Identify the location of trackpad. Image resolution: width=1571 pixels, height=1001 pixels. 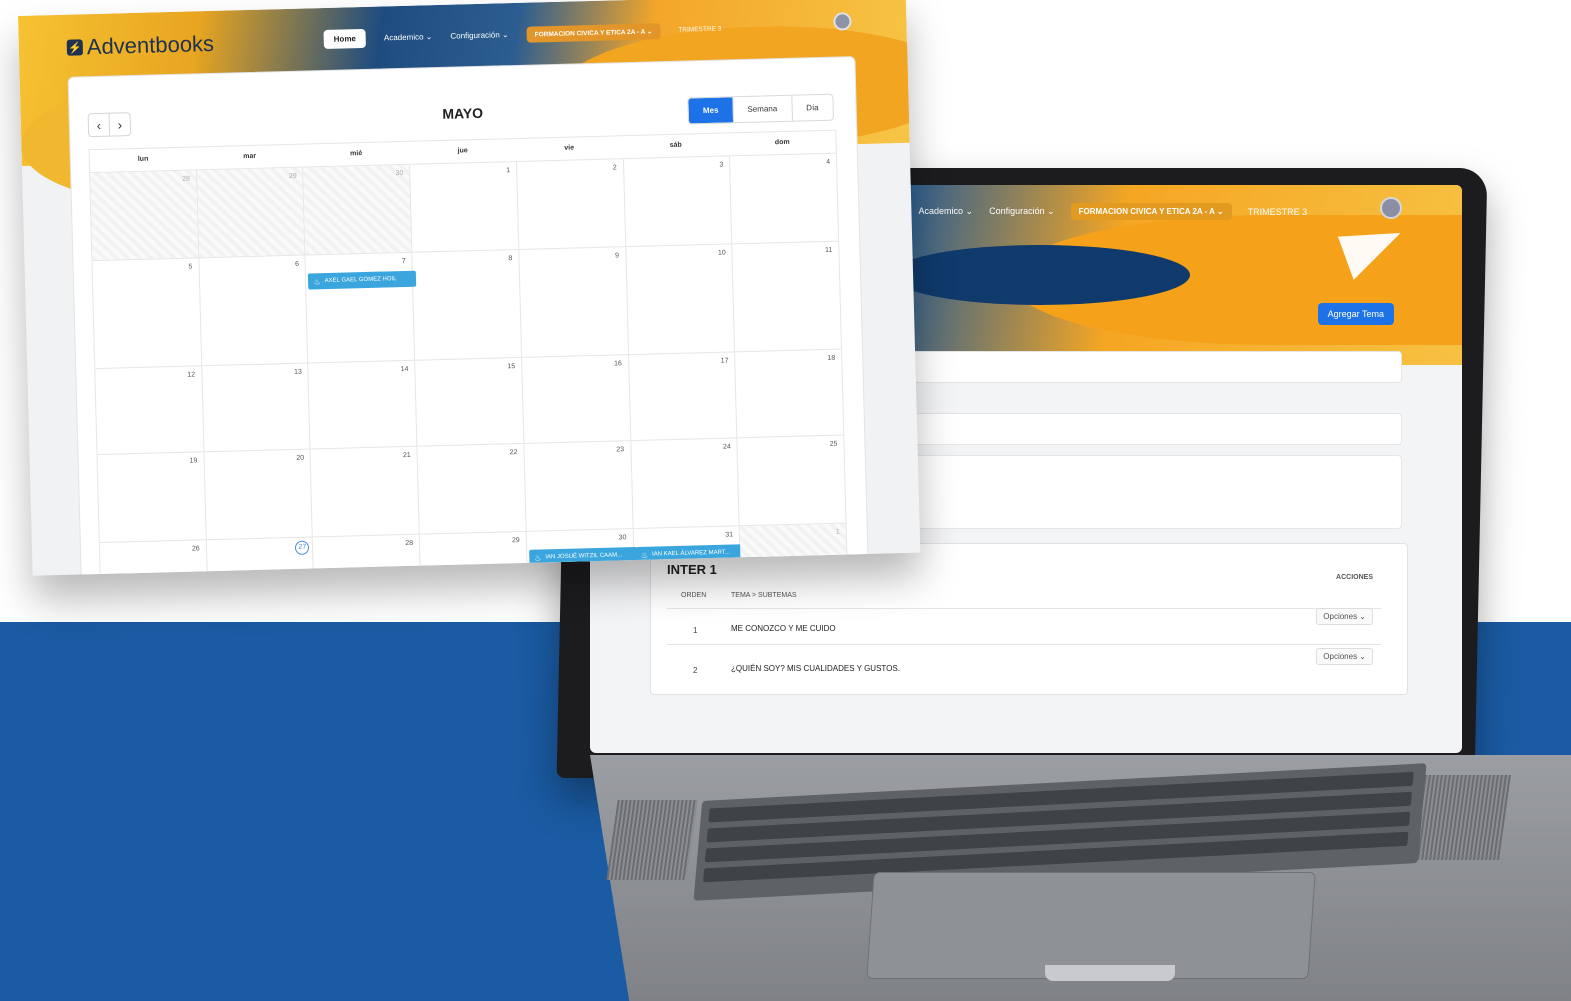
(1091, 925).